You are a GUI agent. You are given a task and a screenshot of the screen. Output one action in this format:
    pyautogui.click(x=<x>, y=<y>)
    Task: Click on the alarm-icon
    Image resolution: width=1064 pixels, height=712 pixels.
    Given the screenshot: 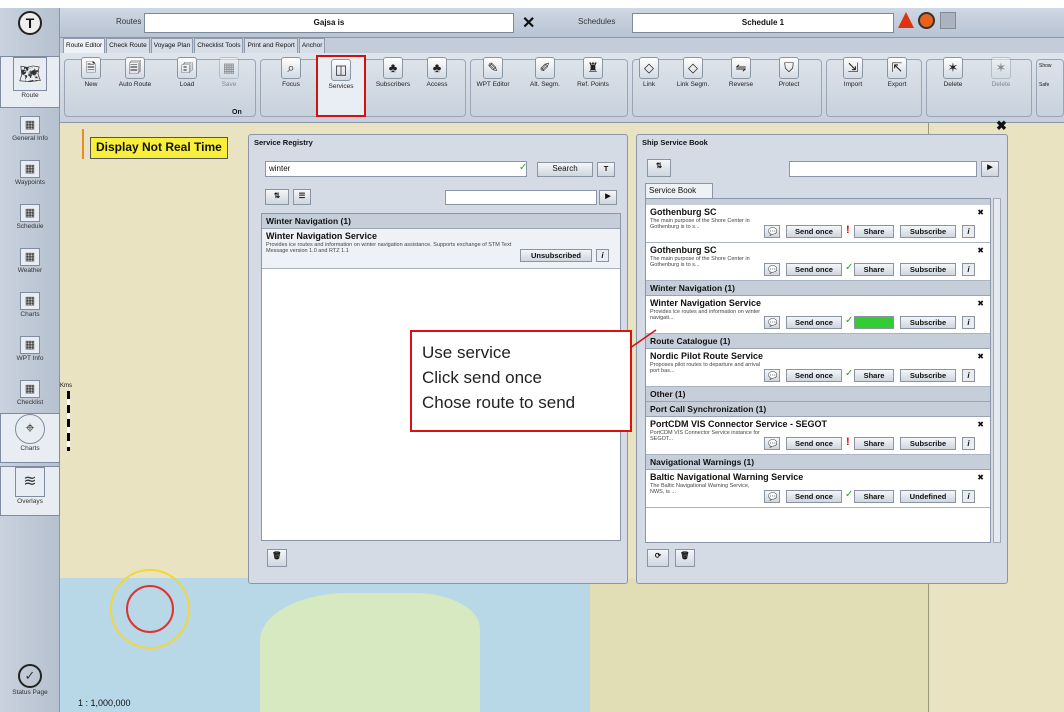 What is the action you would take?
    pyautogui.click(x=926, y=20)
    